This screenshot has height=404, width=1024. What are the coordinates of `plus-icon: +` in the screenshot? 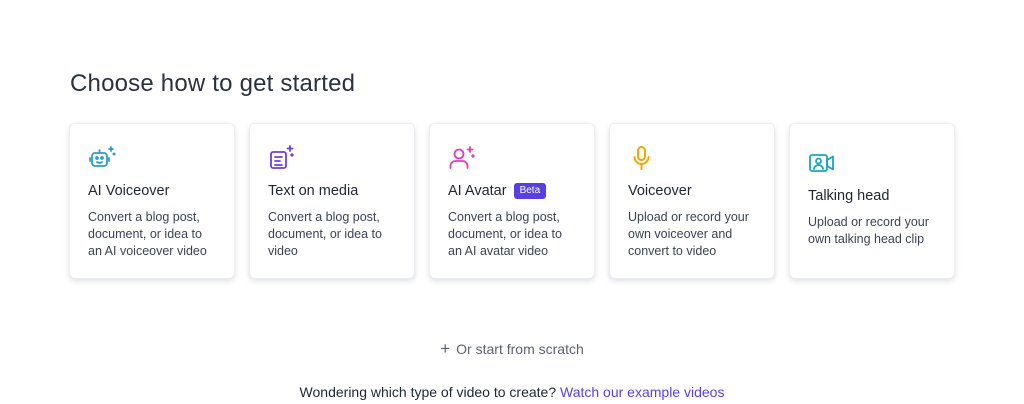 It's located at (445, 348).